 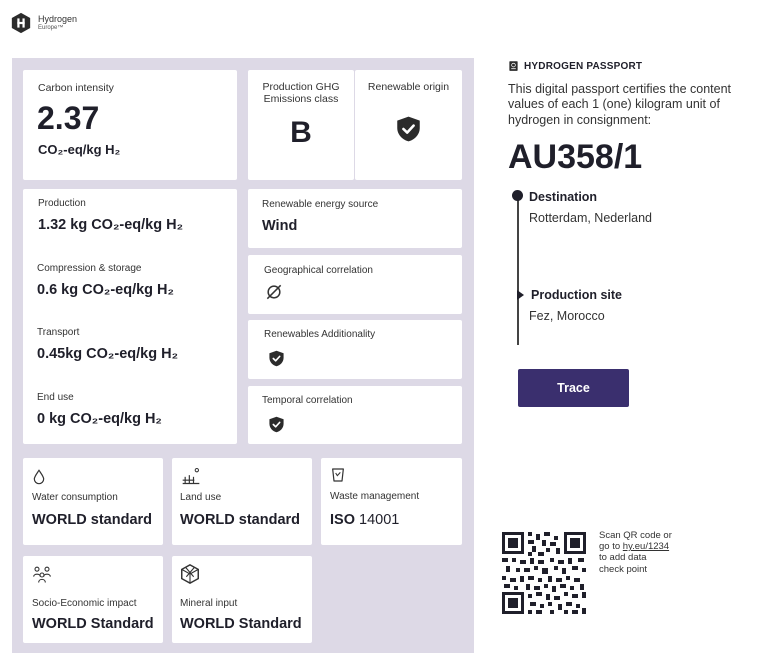 I want to click on breakdown-value-transport: 0.45kg CO₂-eq/kg H₂, so click(x=108, y=354).